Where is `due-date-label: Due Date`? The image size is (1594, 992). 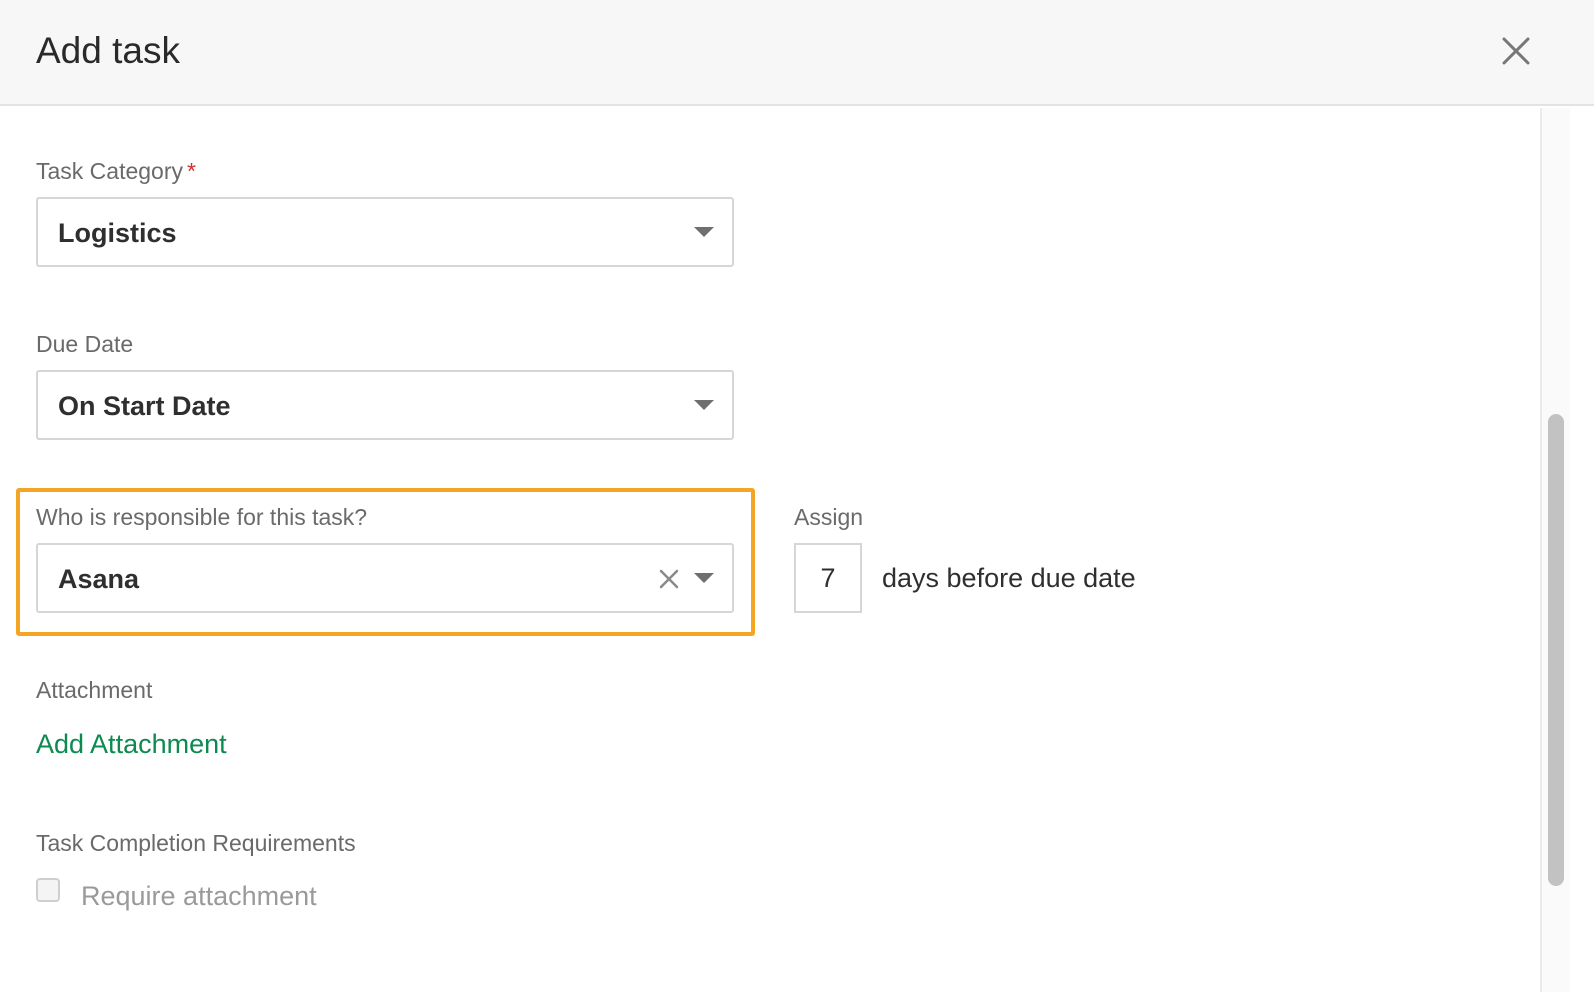
due-date-label: Due Date is located at coordinates (85, 344).